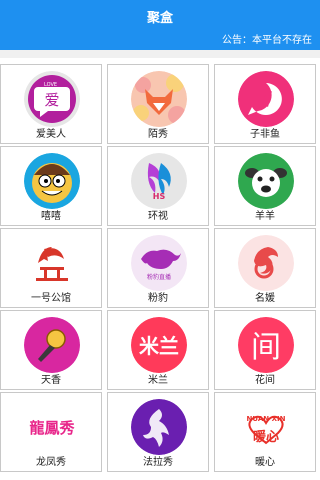 This screenshot has height=480, width=320. I want to click on app-tile: HS 环视, so click(158, 186).